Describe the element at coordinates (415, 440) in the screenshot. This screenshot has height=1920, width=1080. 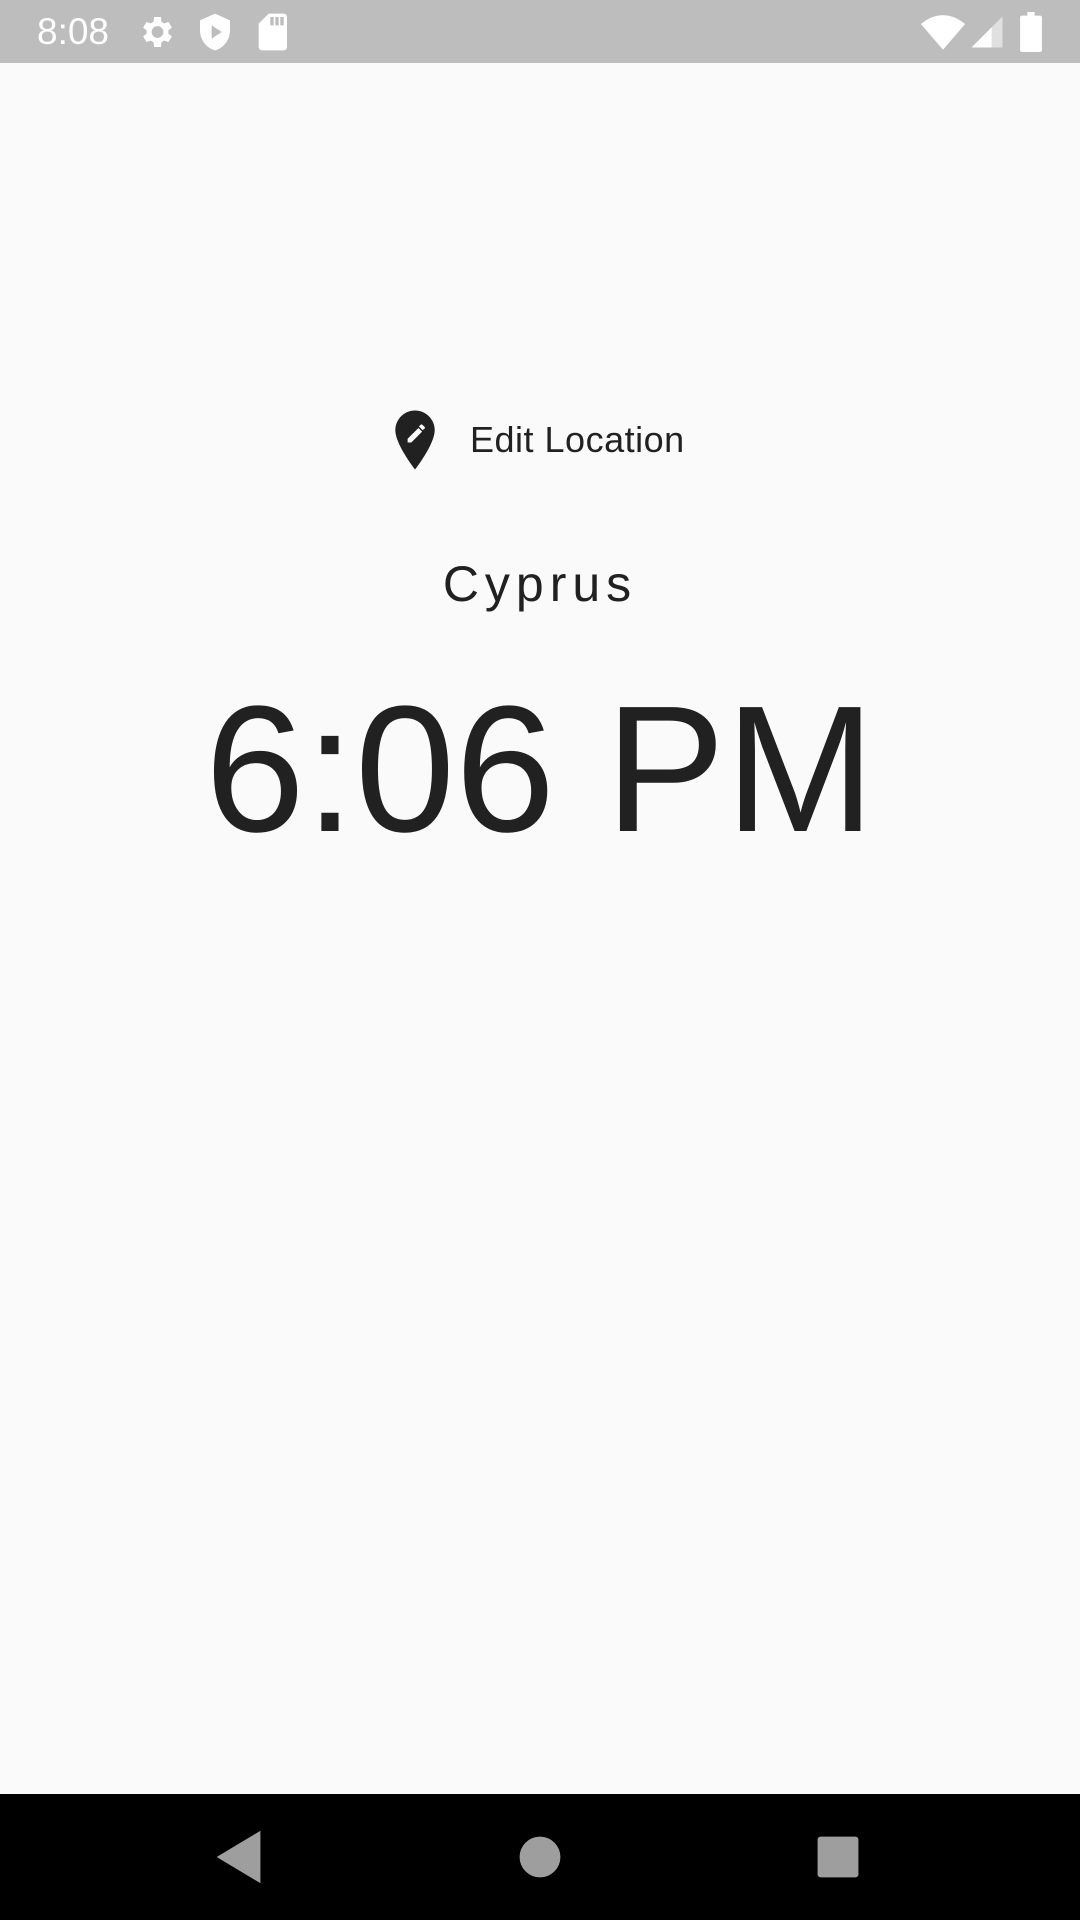
I see `edit-location-icon` at that location.